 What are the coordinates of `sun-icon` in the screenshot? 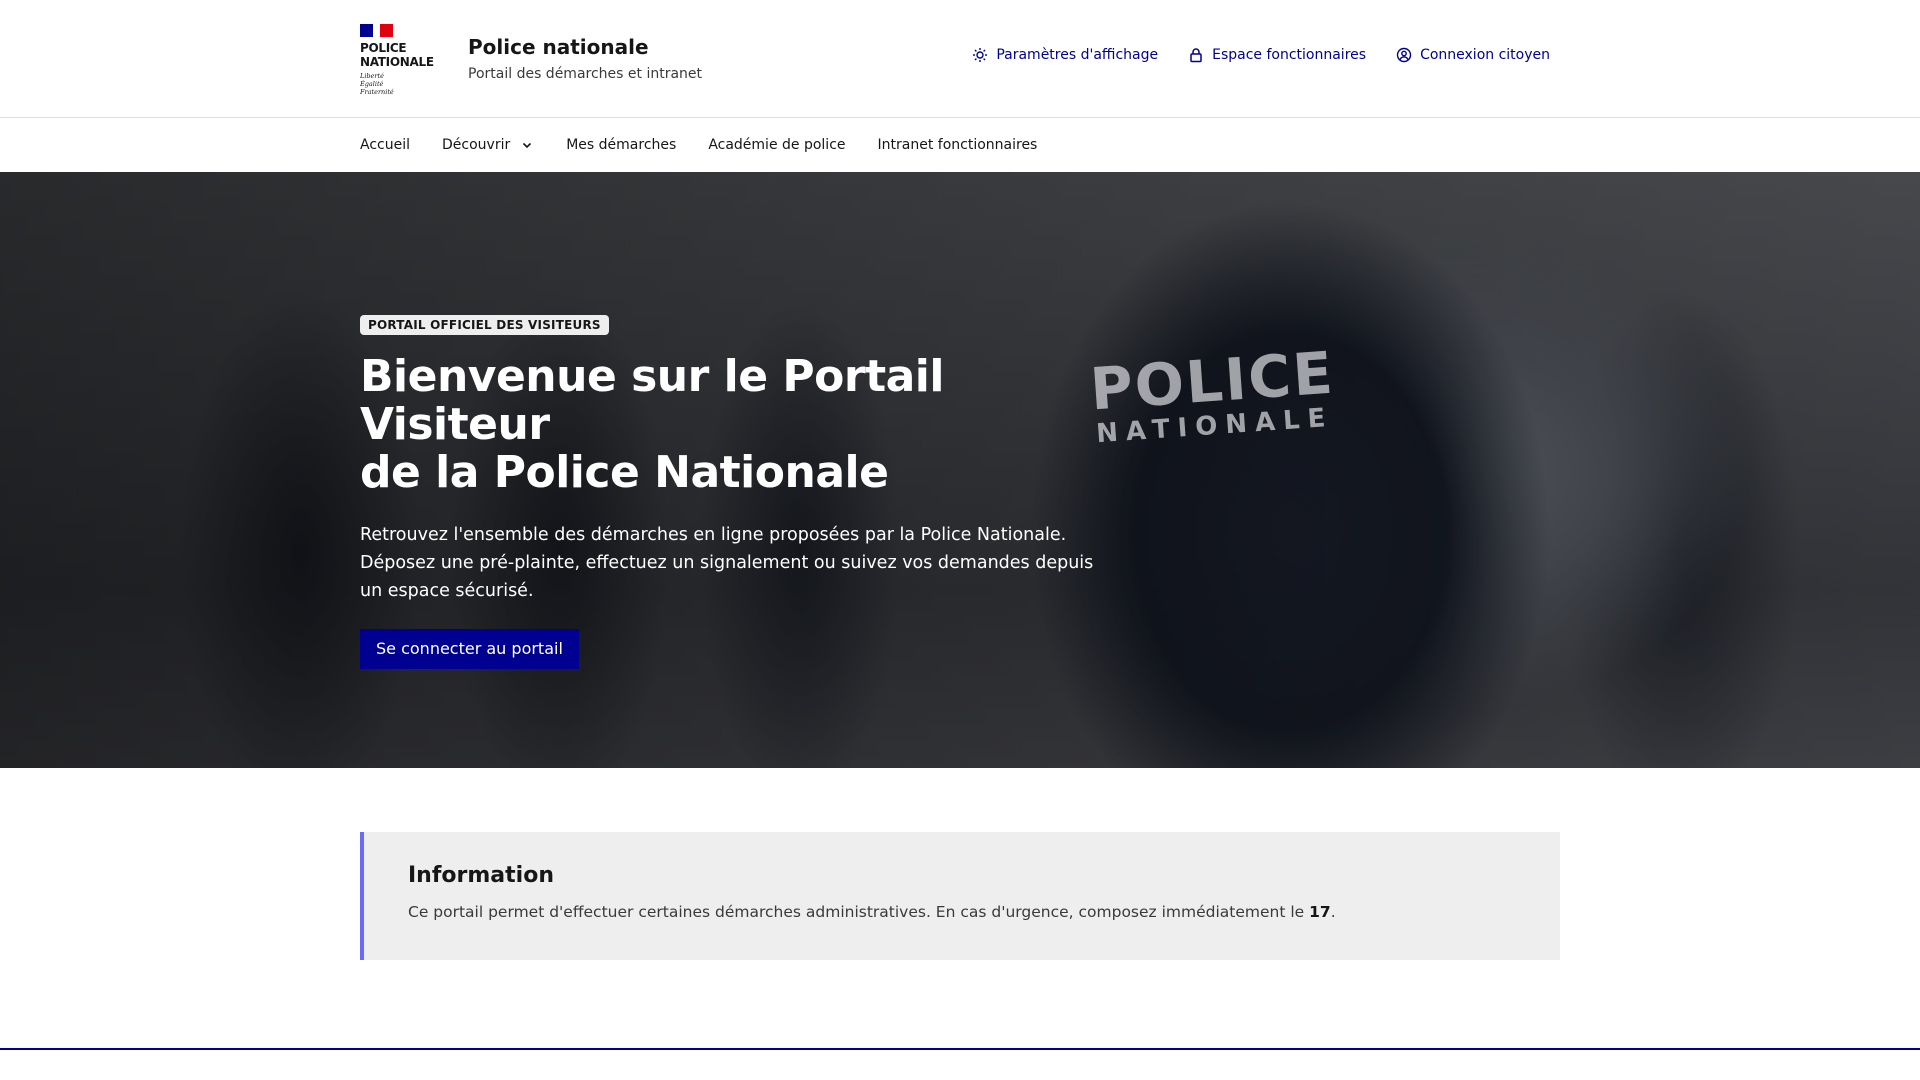 It's located at (980, 55).